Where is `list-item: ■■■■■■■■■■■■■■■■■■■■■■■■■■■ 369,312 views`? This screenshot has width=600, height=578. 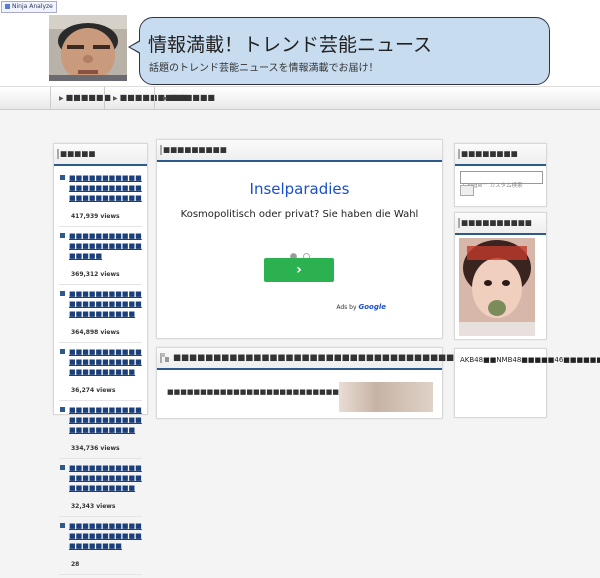 list-item: ■■■■■■■■■■■■■■■■■■■■■■■■■■■ 369,312 views is located at coordinates (100, 256).